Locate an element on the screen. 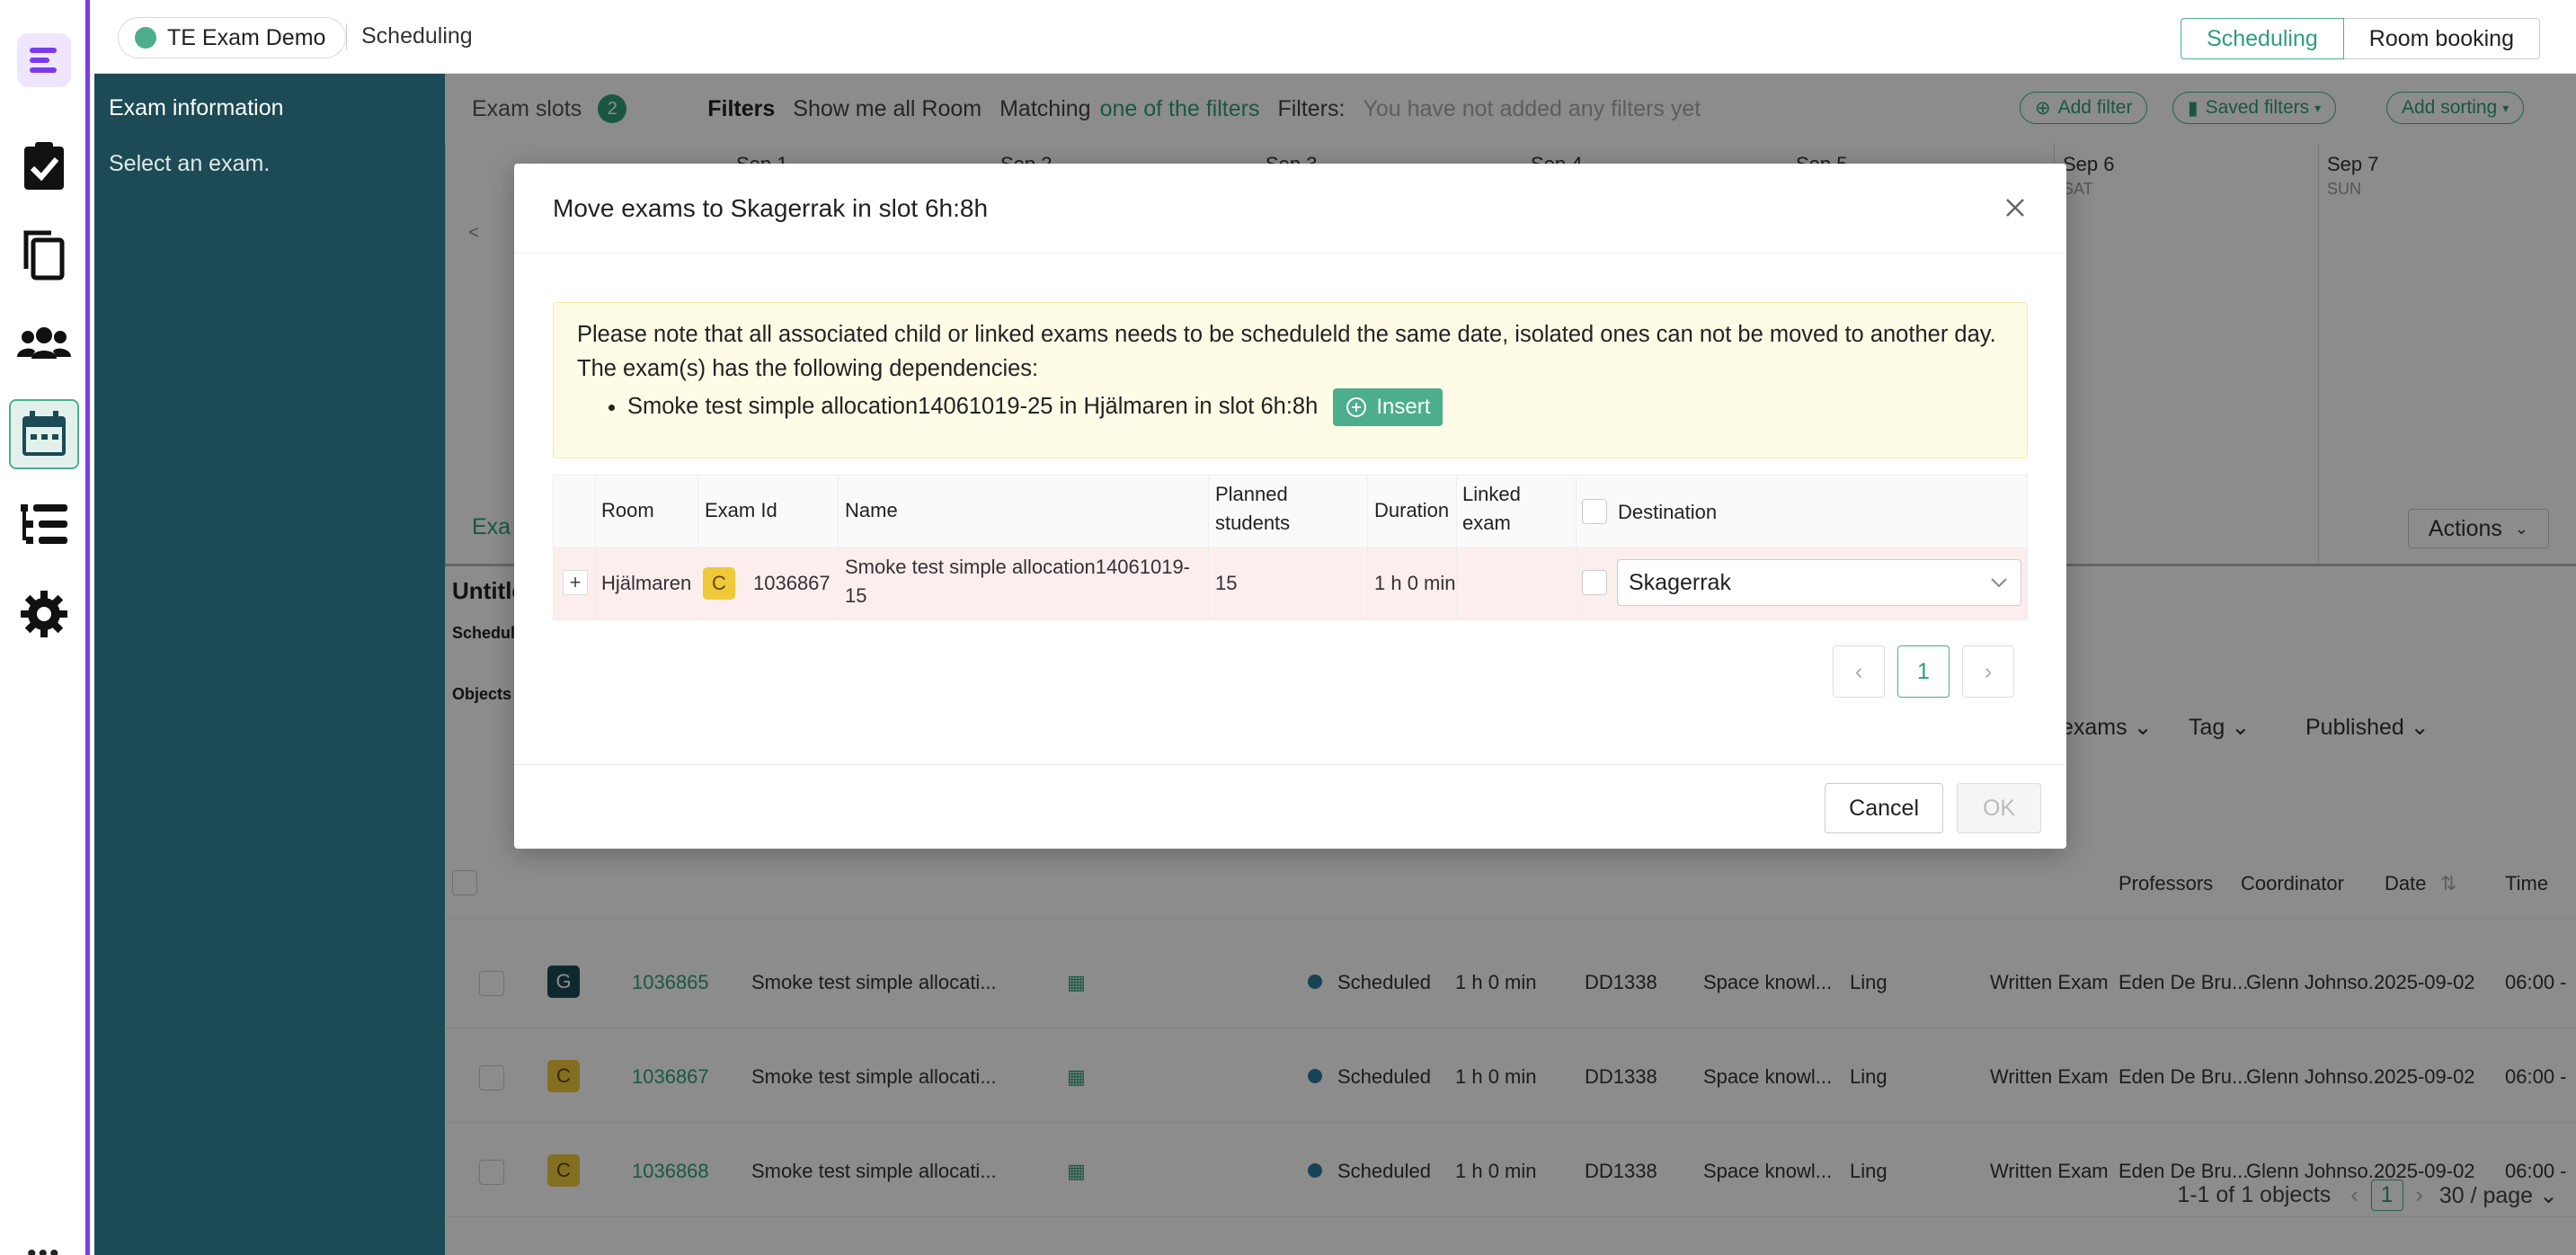 The width and height of the screenshot is (2576, 1255). exam-name-line2: 15 is located at coordinates (856, 595).